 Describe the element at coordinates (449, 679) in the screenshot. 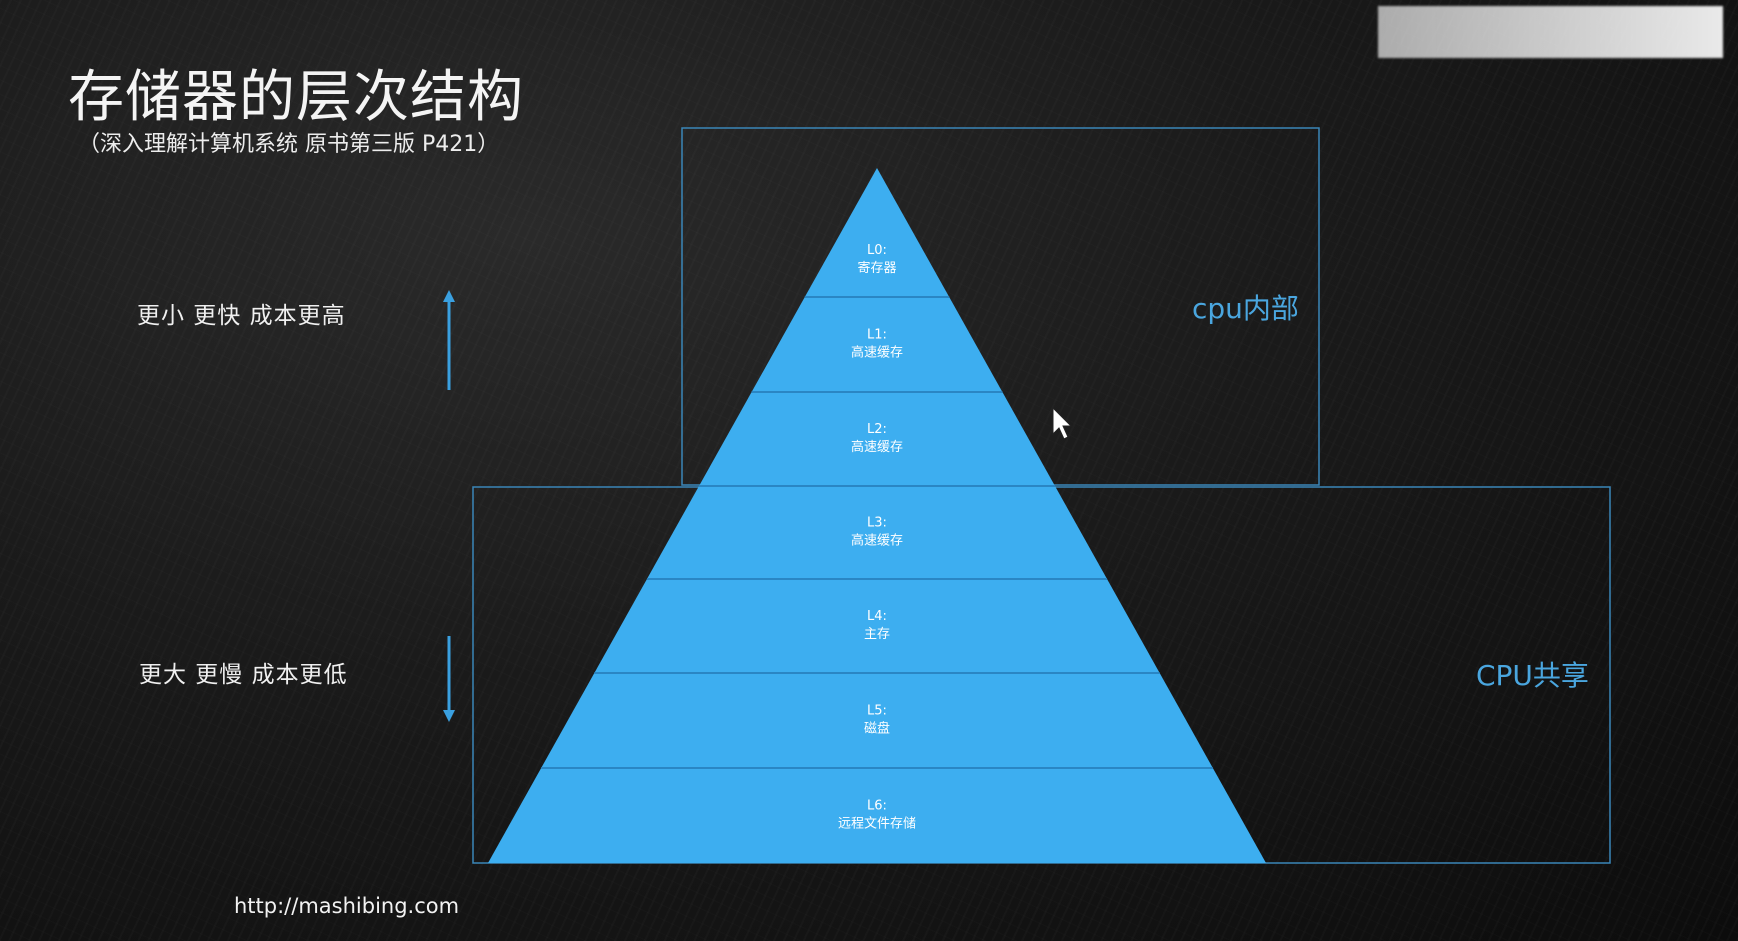

I see `down-arrow-icon` at that location.